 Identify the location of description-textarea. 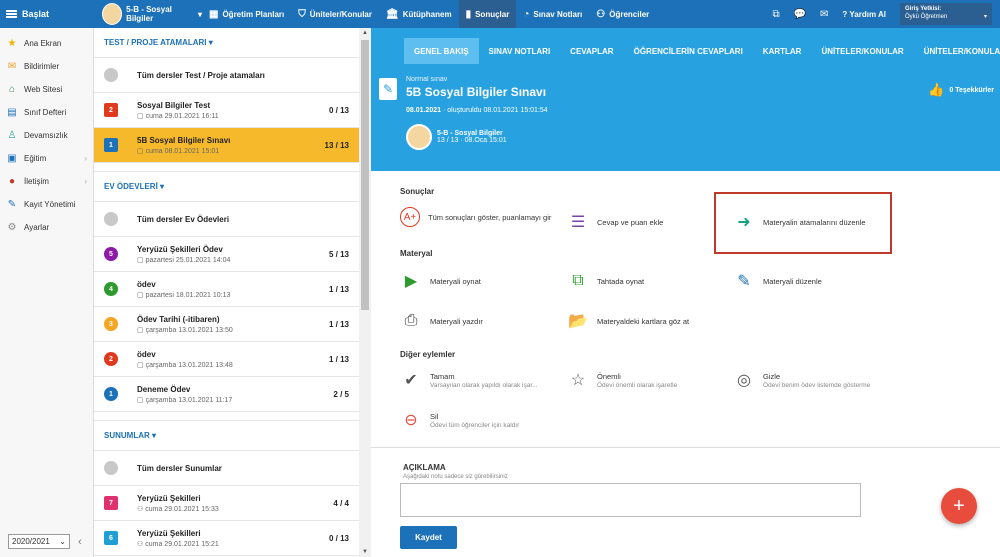
(630, 500).